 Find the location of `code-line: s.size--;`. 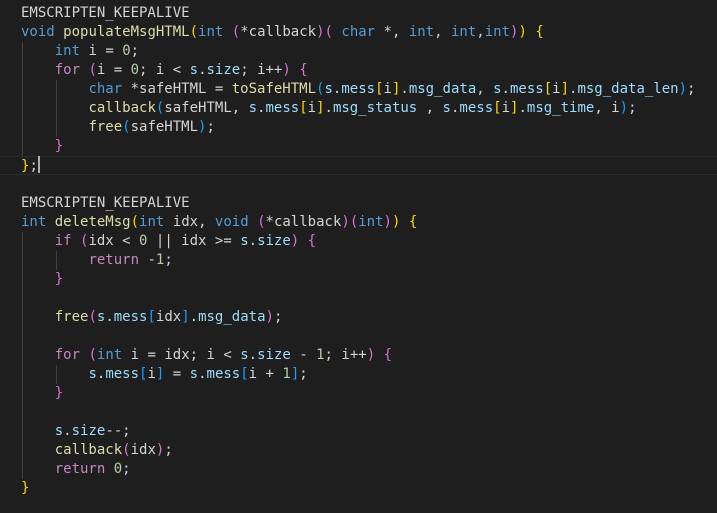

code-line: s.size--; is located at coordinates (76, 431).